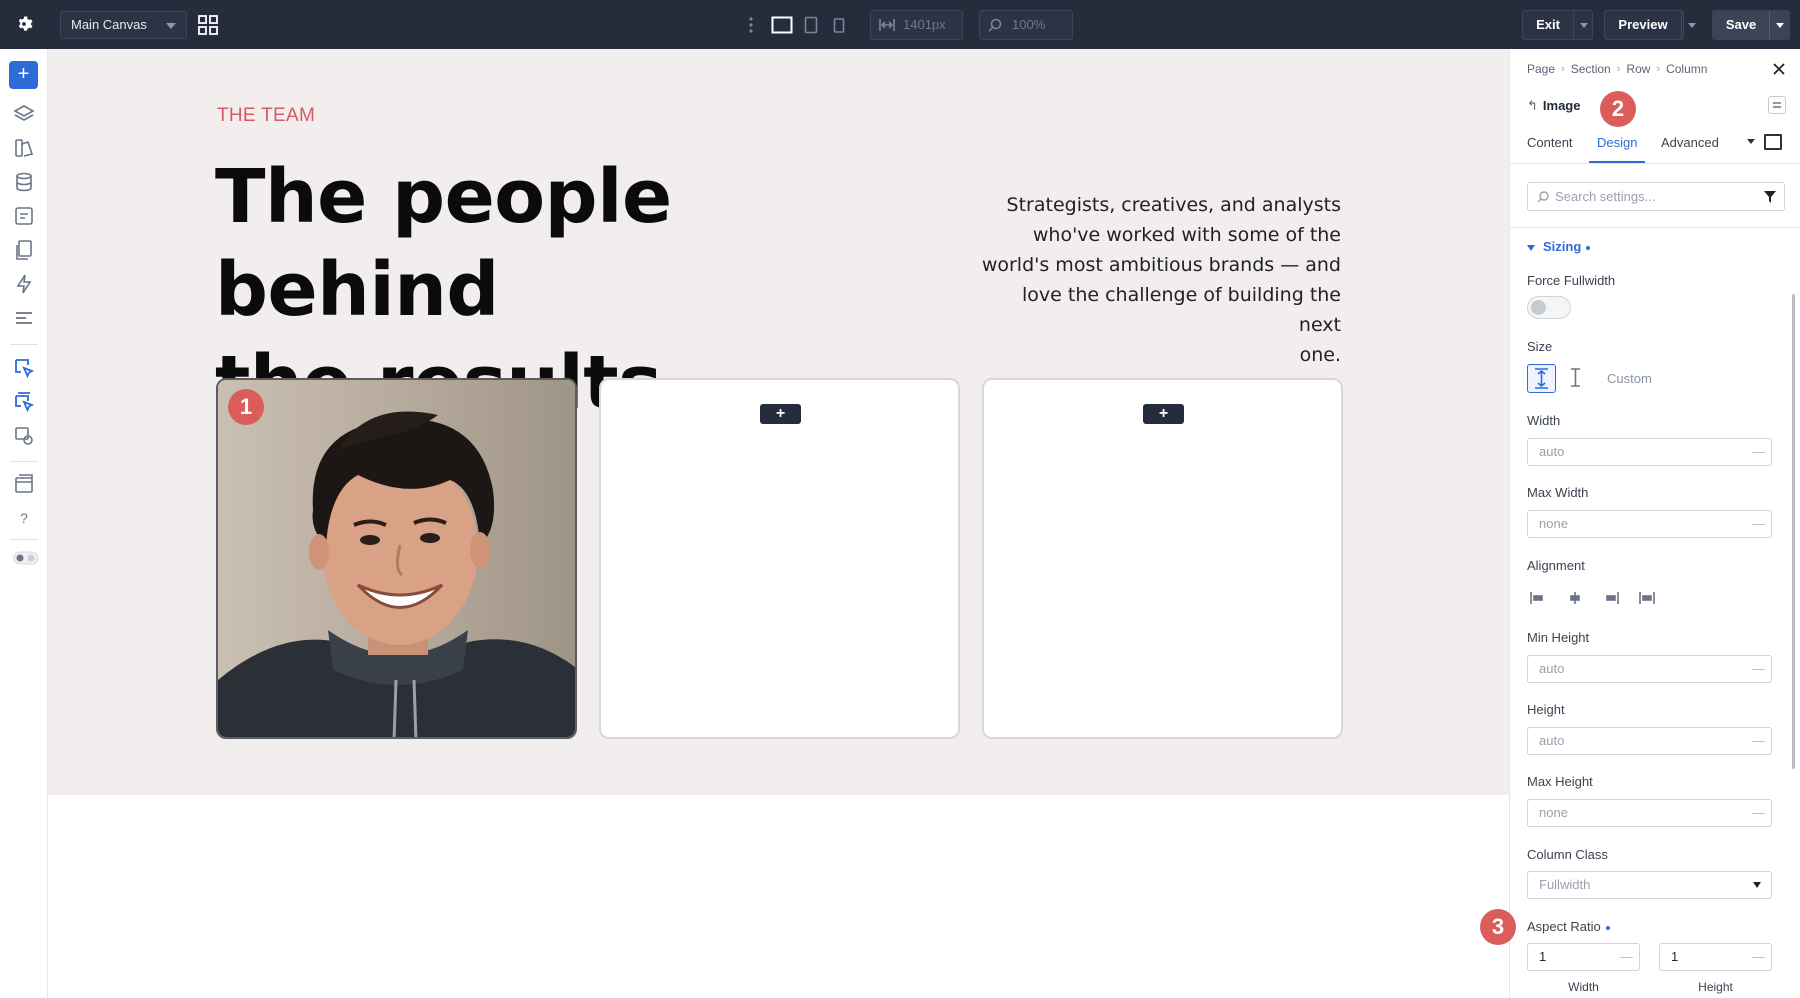 This screenshot has width=1800, height=998. I want to click on size-custom-option: Custom, so click(1629, 378).